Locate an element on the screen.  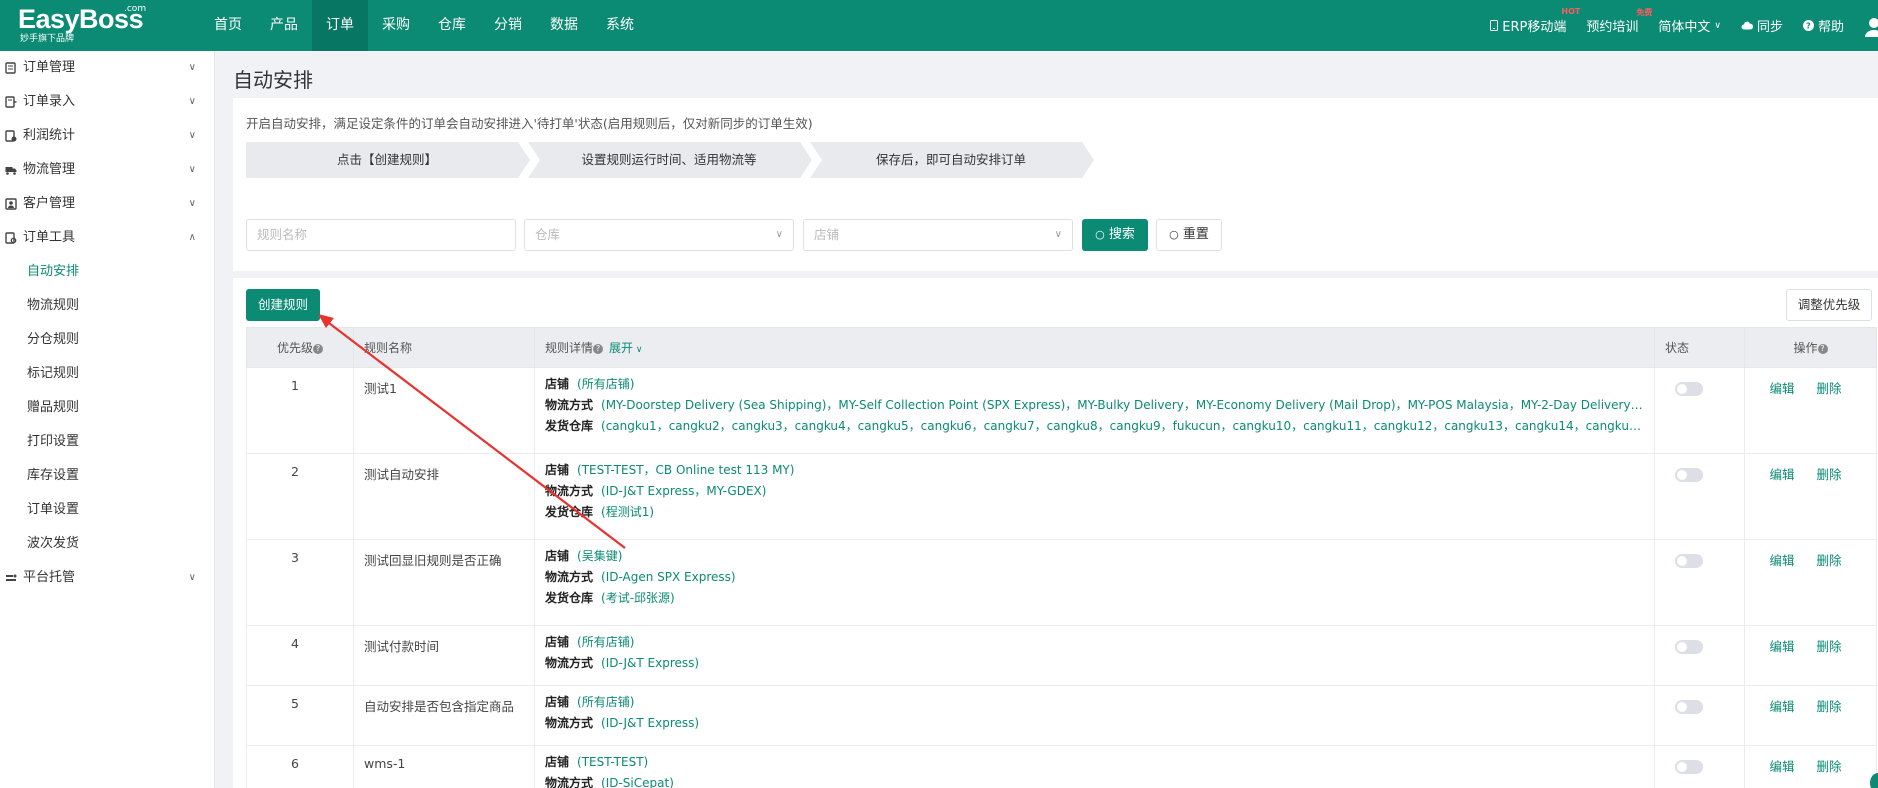
sync-button: 同步 is located at coordinates (1762, 25).